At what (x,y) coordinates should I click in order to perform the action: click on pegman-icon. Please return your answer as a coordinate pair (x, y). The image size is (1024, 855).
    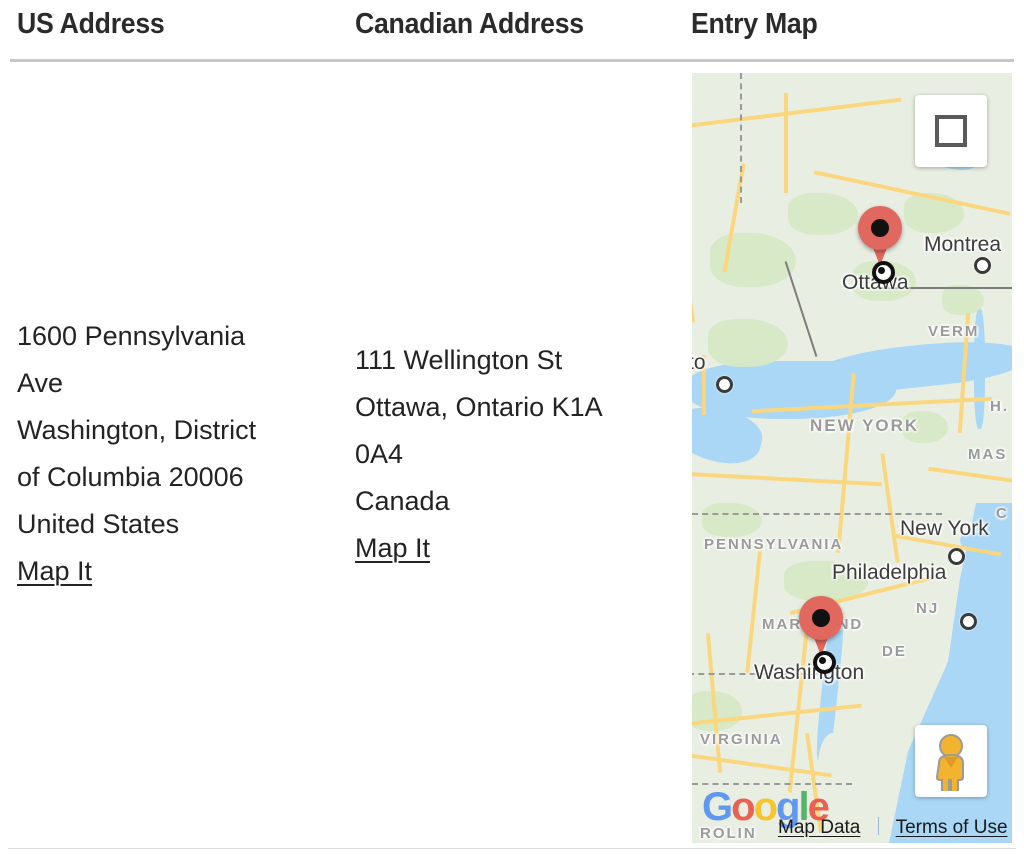
    Looking at the image, I should click on (949, 762).